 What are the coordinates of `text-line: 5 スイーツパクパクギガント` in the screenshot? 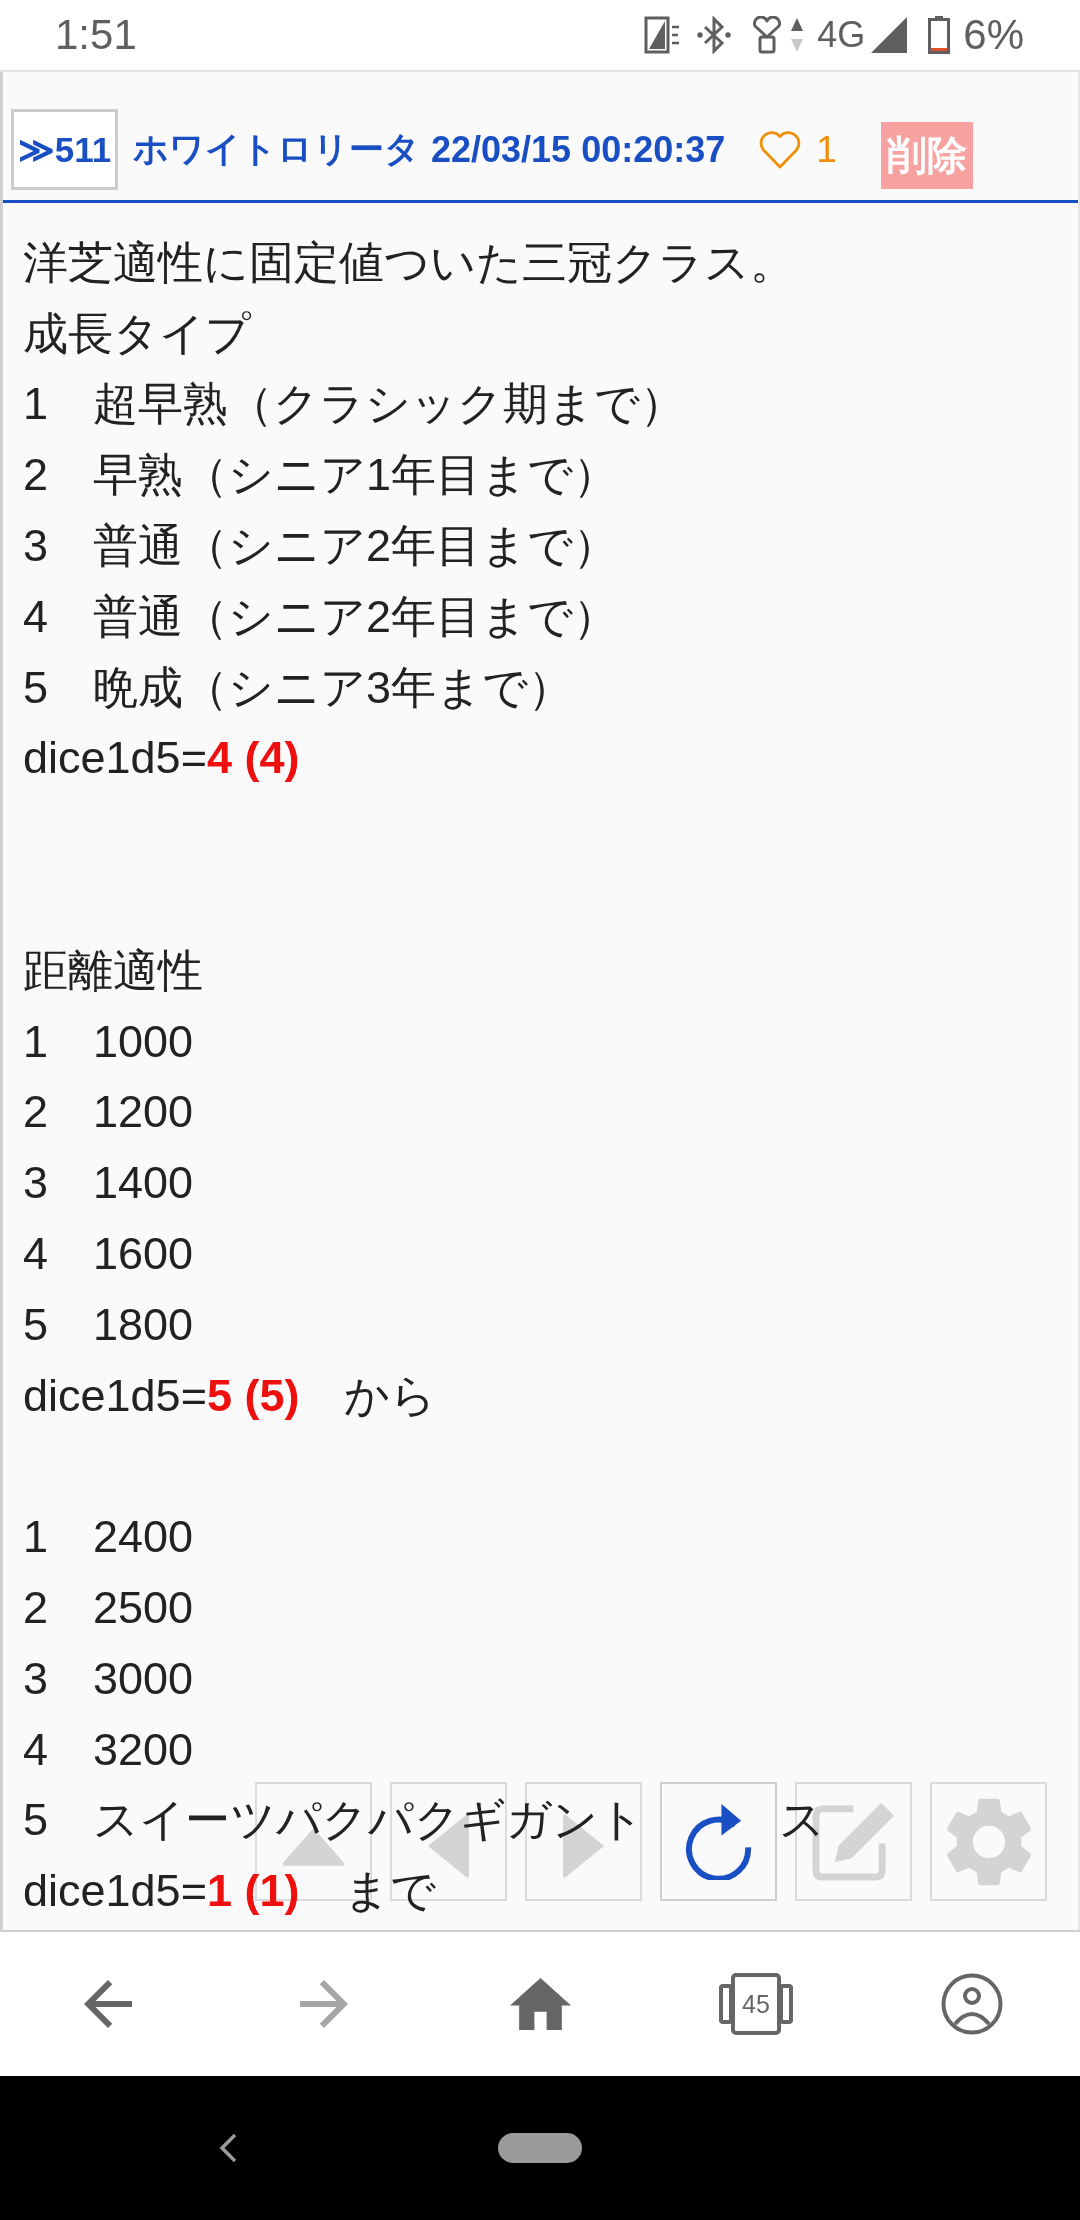 It's located at (334, 1820).